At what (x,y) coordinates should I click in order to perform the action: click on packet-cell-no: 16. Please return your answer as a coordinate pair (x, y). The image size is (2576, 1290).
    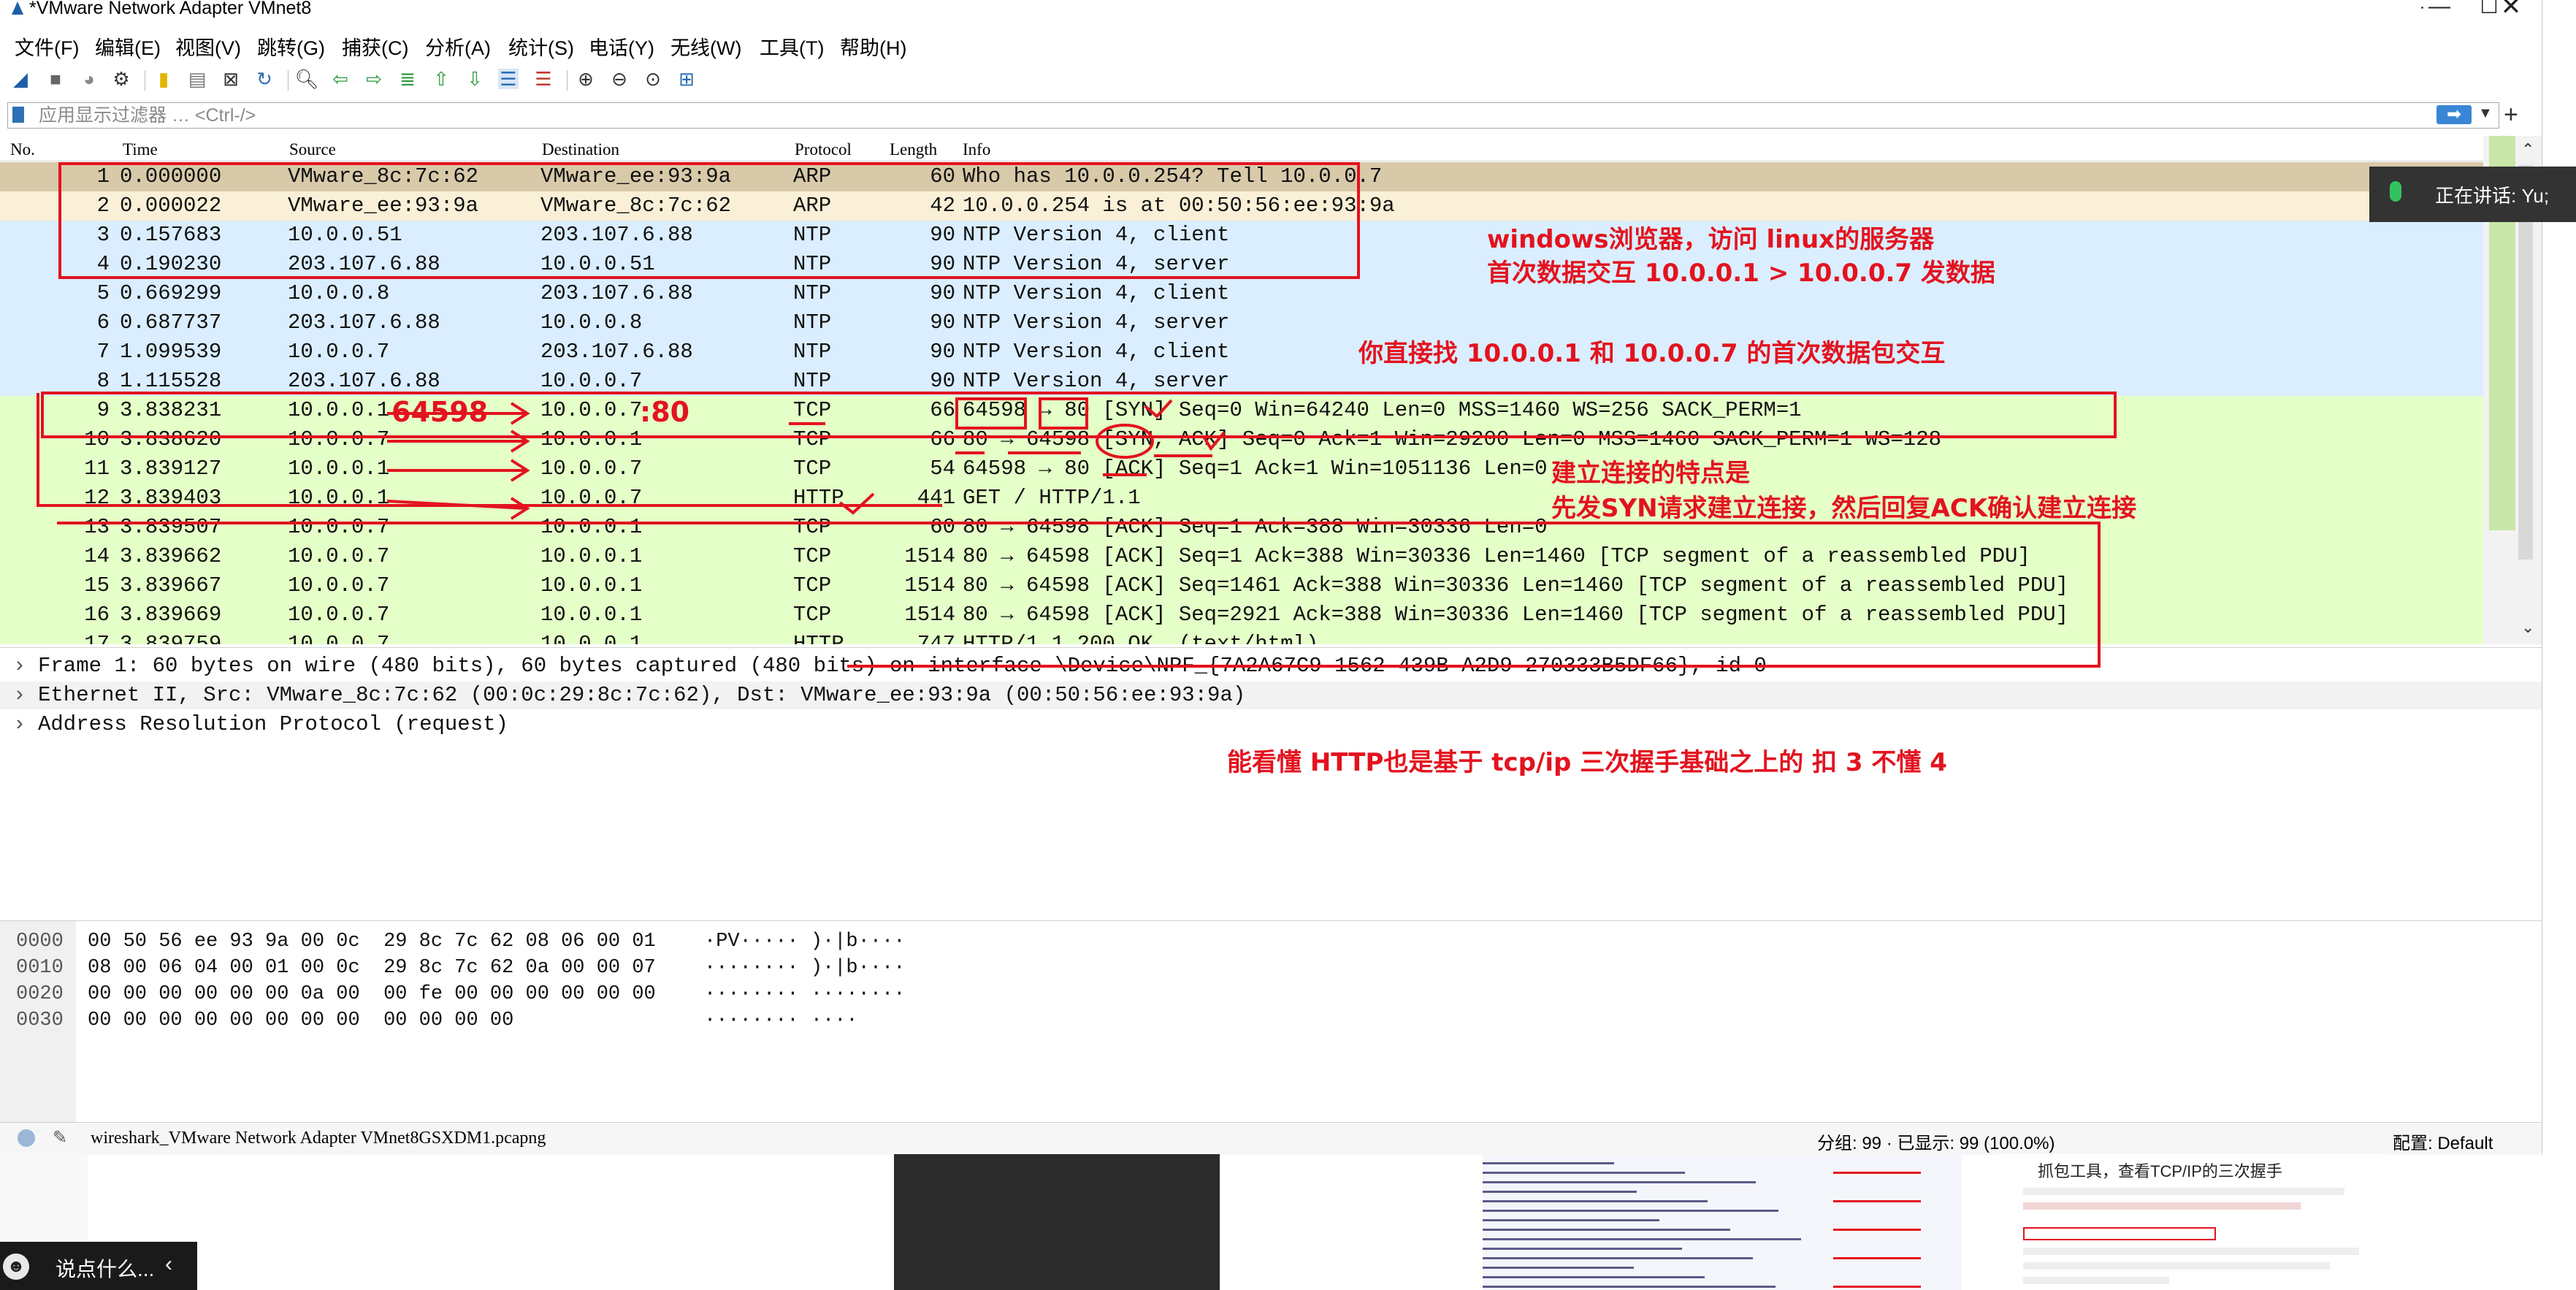
    Looking at the image, I should click on (97, 615).